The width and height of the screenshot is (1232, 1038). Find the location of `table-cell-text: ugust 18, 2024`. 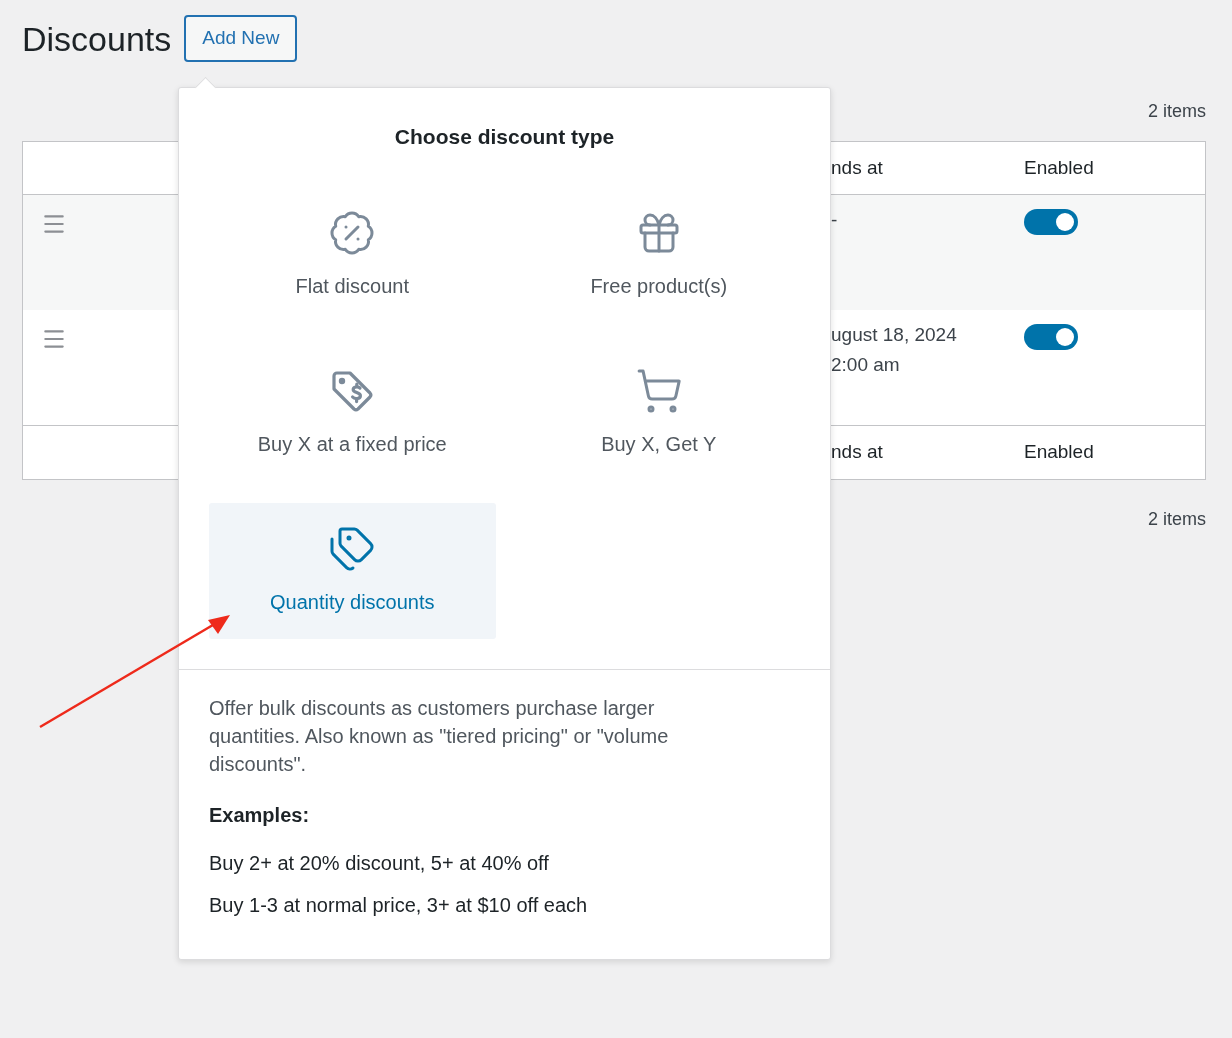

table-cell-text: ugust 18, 2024 is located at coordinates (894, 335).